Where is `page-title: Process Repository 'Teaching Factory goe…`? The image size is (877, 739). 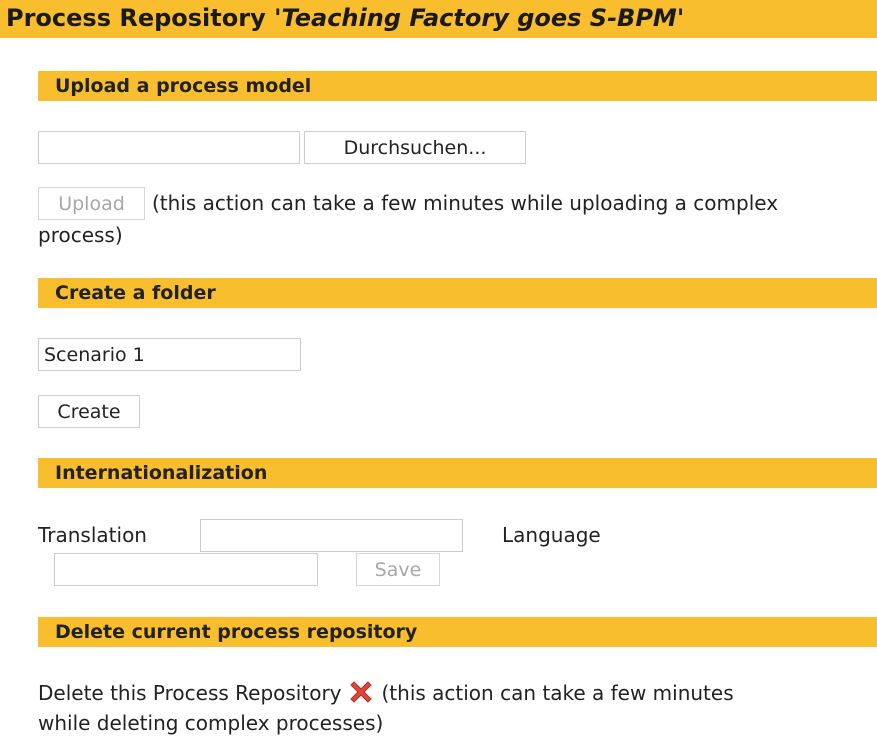
page-title: Process Repository 'Teaching Factory goe… is located at coordinates (345, 18).